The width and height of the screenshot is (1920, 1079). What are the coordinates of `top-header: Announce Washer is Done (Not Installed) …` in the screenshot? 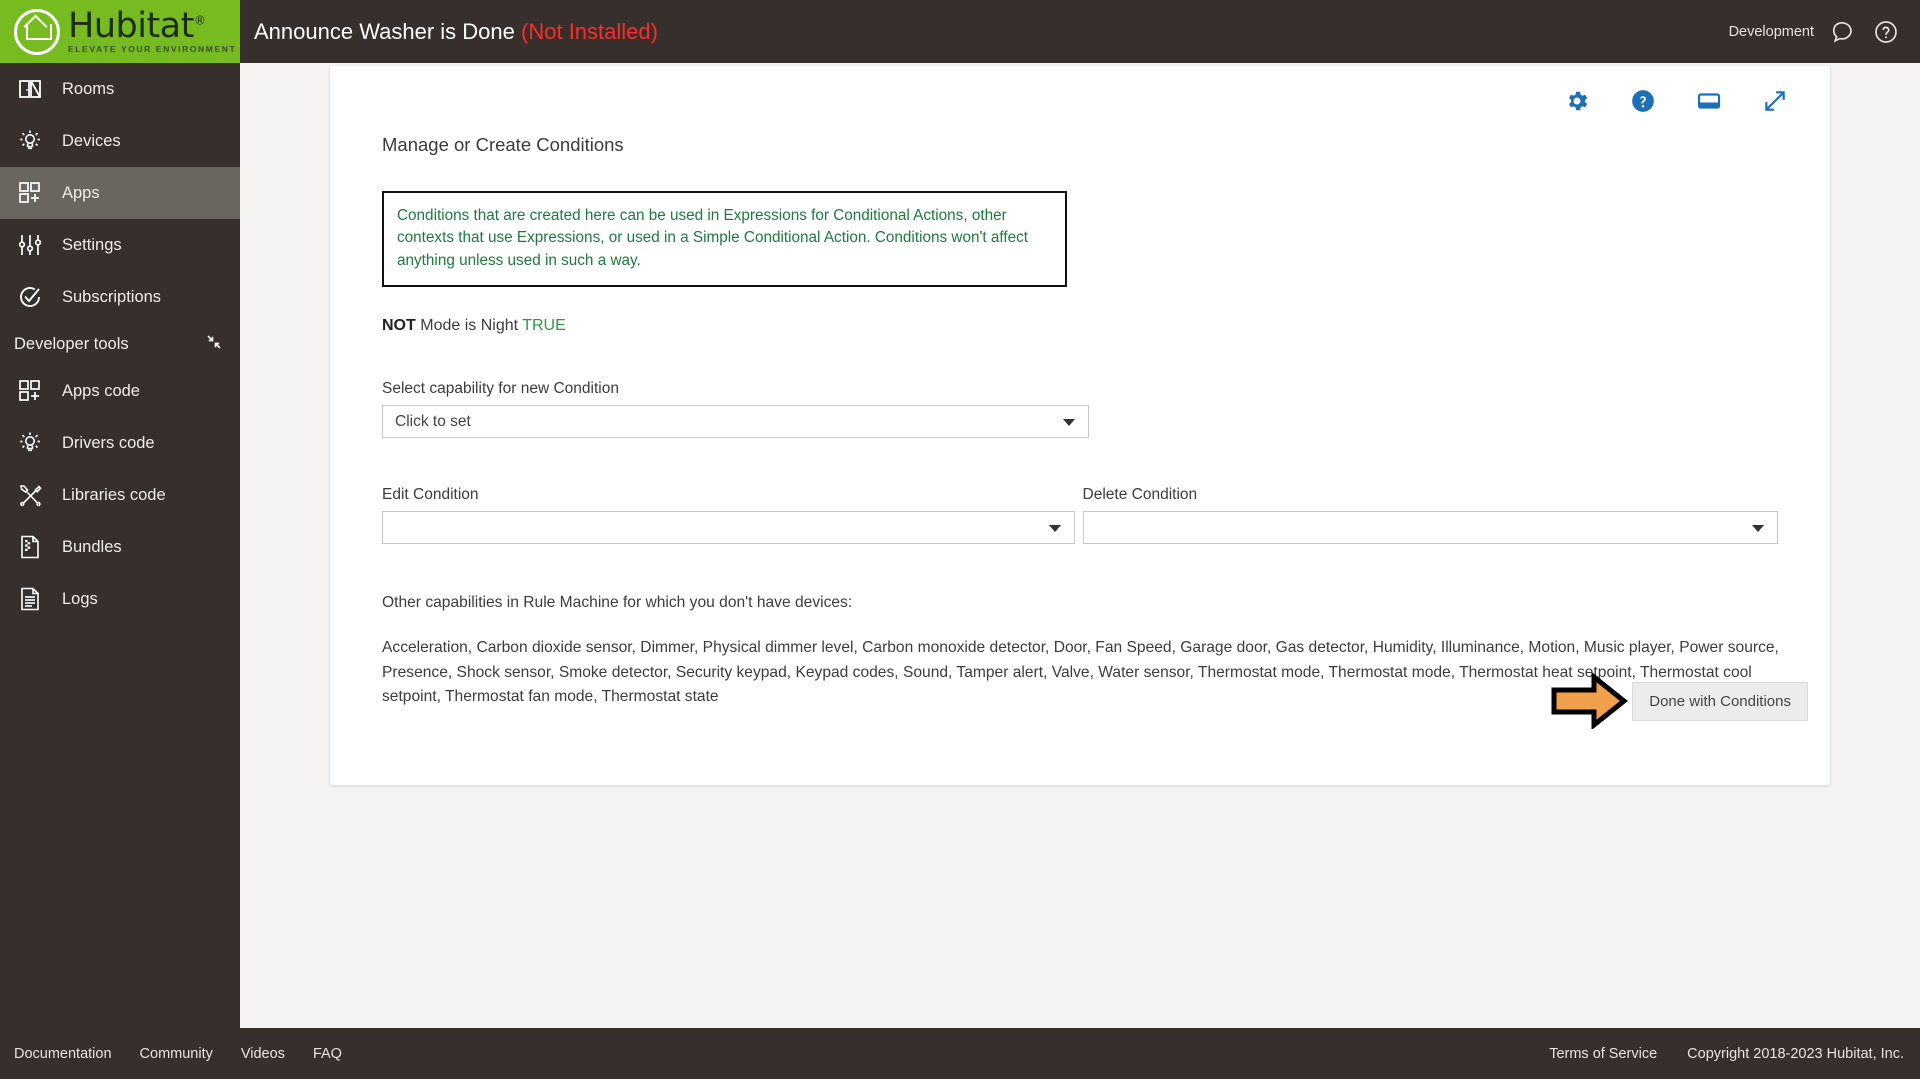 It's located at (1080, 31).